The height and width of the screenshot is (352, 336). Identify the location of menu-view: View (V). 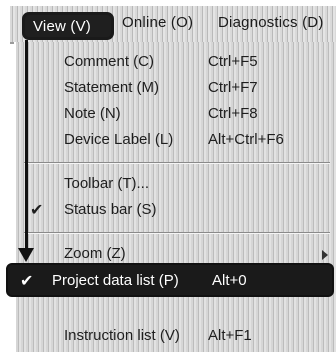
(68, 26).